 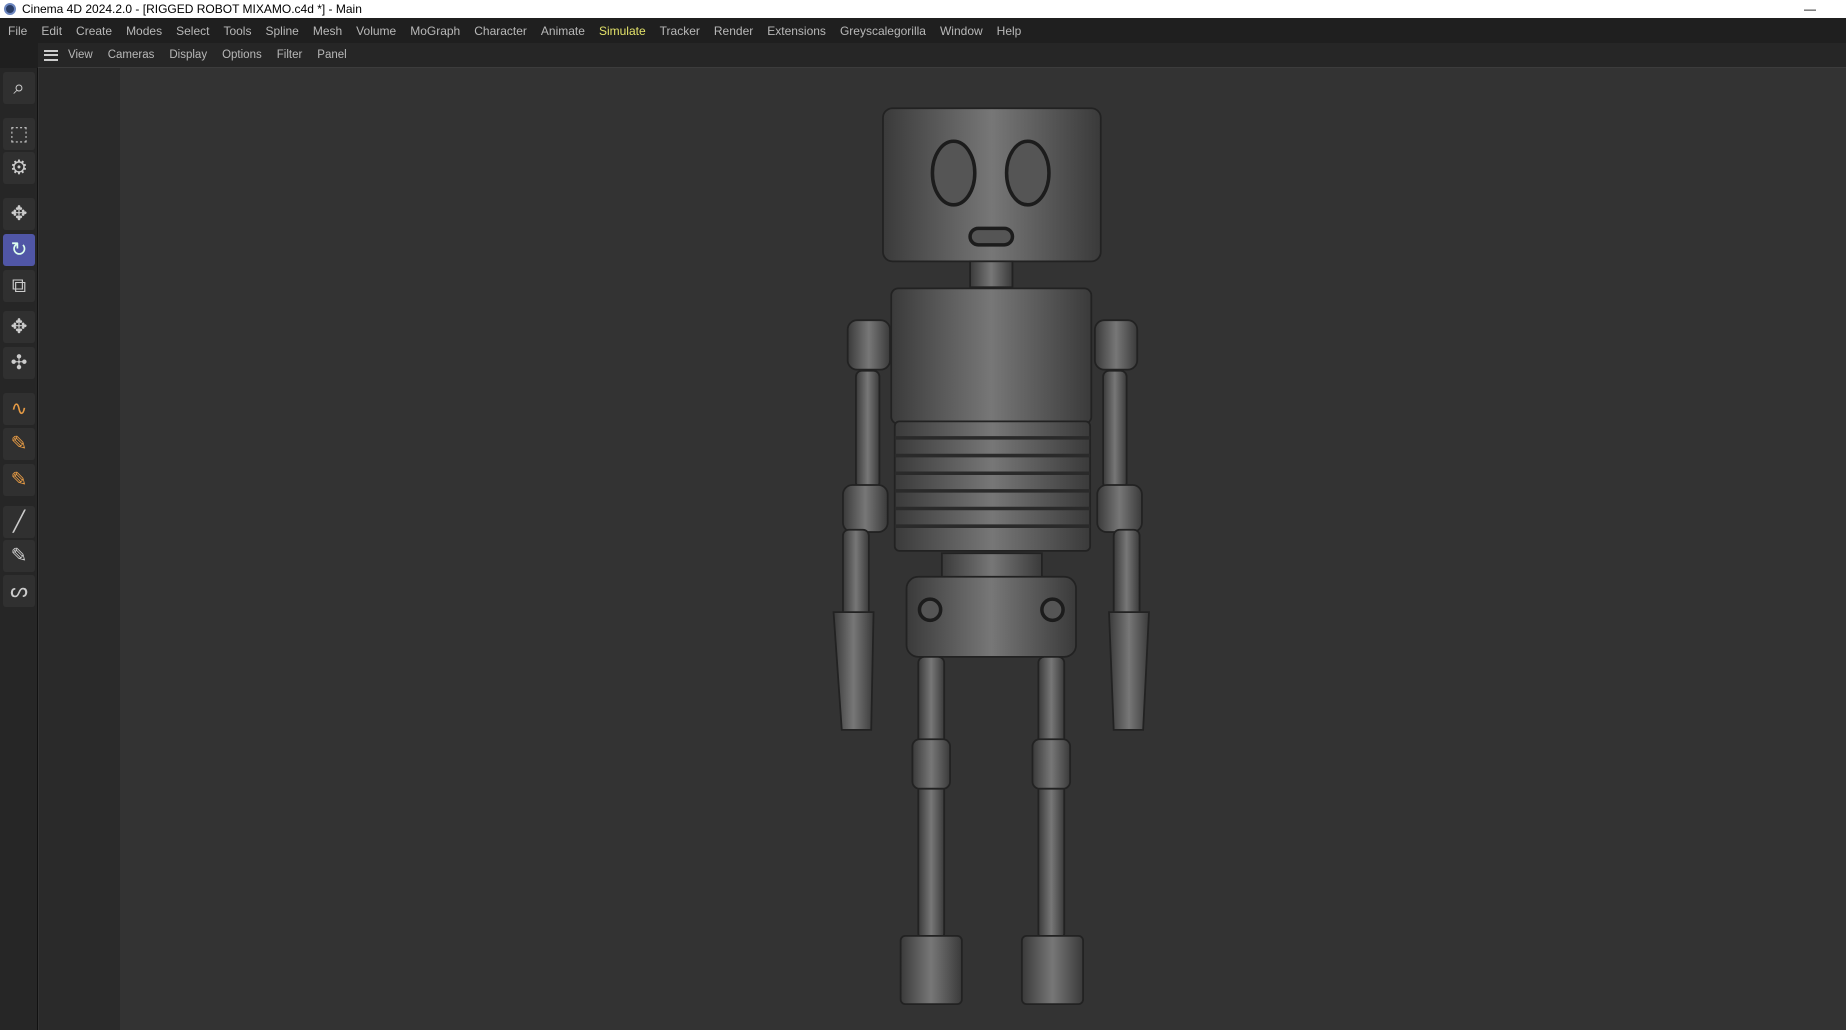 I want to click on scale-tool-button: ⧉, so click(x=19, y=286).